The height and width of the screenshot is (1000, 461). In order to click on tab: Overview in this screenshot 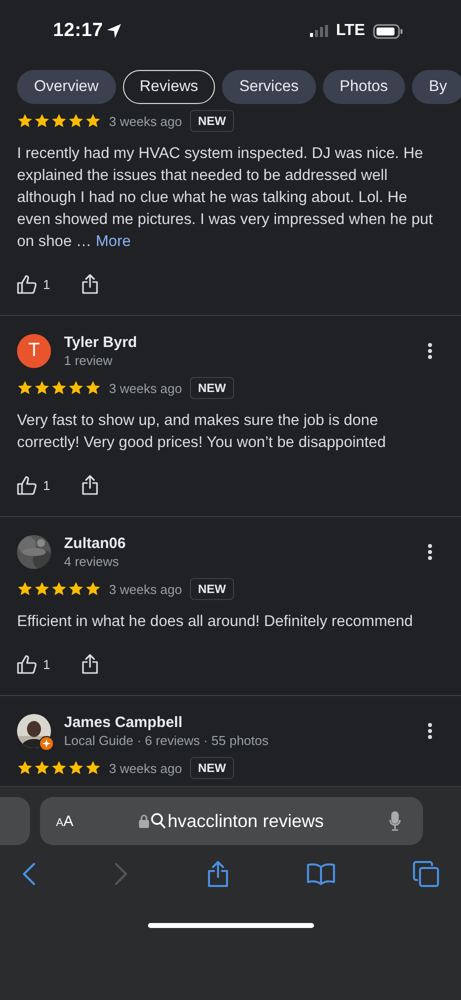, I will do `click(66, 87)`.